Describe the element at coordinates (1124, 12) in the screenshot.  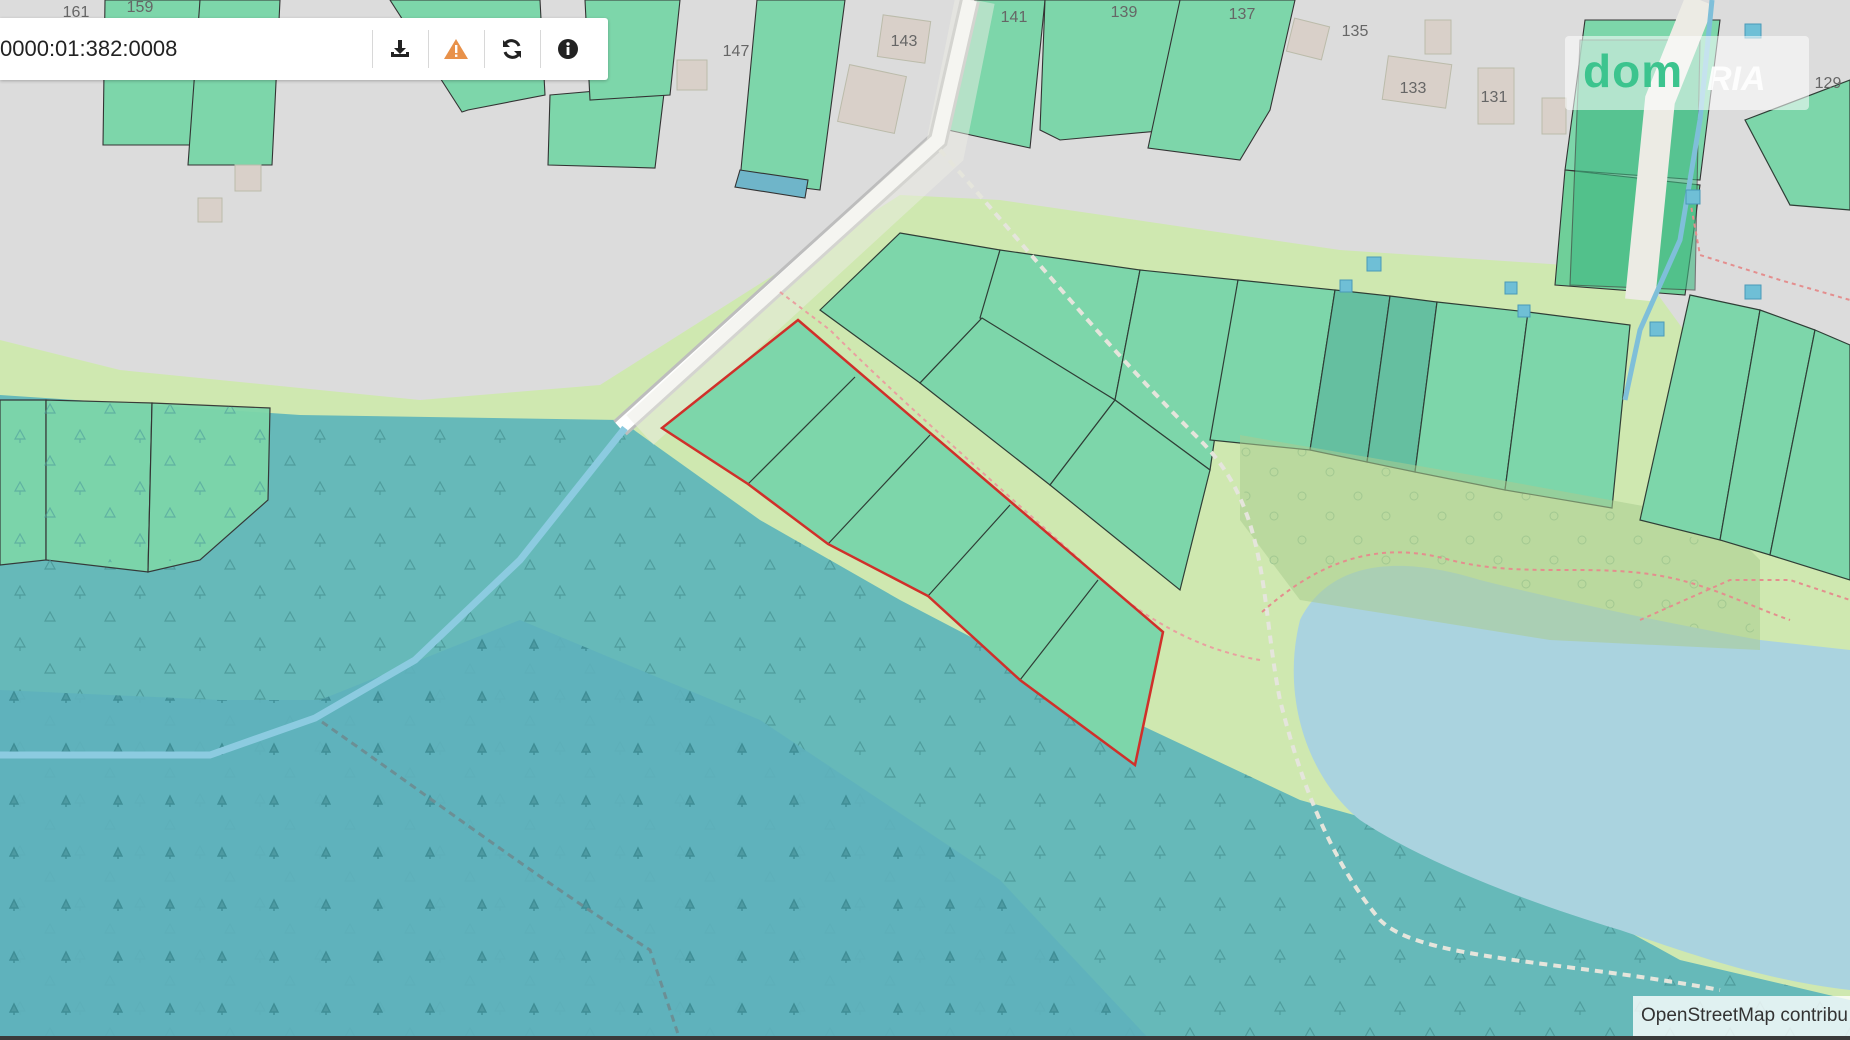
I see `house-number: 139` at that location.